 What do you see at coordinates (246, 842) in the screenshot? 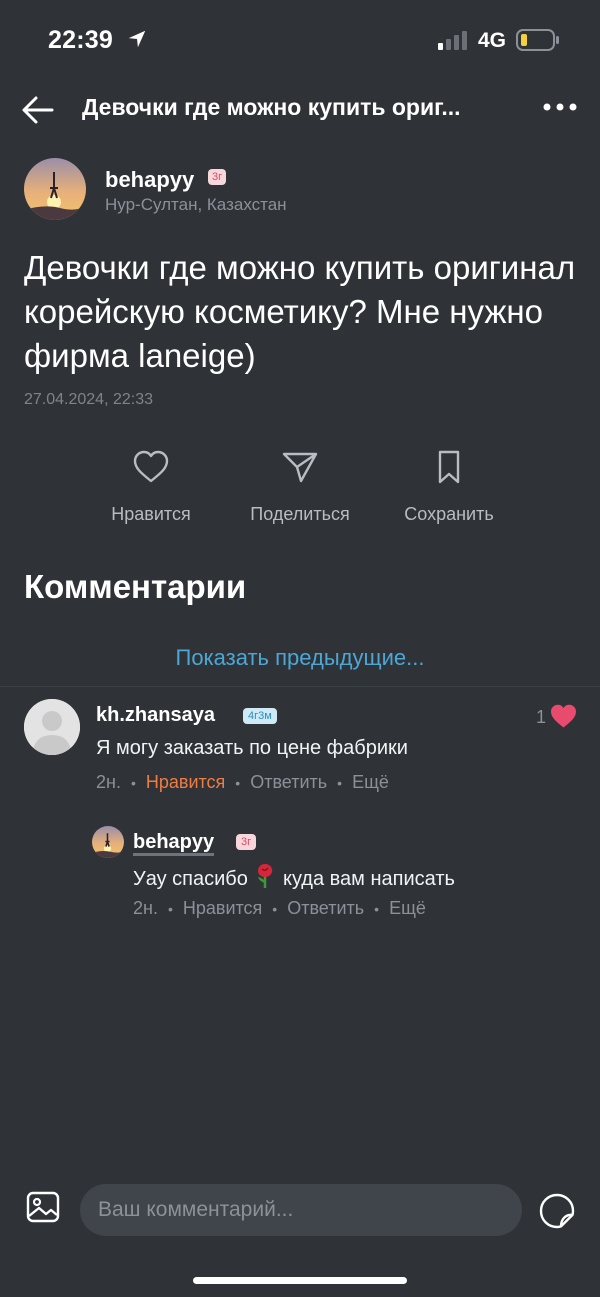
I see `reply-badge: 3г` at bounding box center [246, 842].